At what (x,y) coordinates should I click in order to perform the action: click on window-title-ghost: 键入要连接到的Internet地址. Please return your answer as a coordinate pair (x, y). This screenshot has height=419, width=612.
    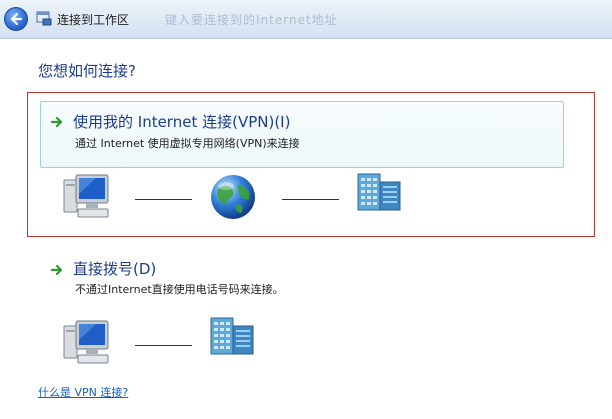
    Looking at the image, I should click on (251, 20).